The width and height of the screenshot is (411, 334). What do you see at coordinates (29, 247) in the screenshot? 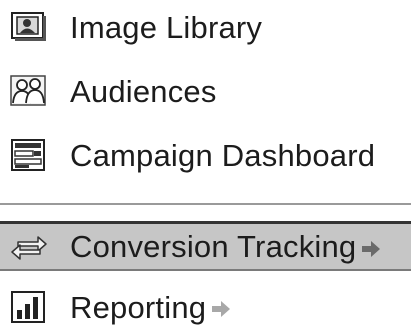
I see `conversion-tracking-icon` at bounding box center [29, 247].